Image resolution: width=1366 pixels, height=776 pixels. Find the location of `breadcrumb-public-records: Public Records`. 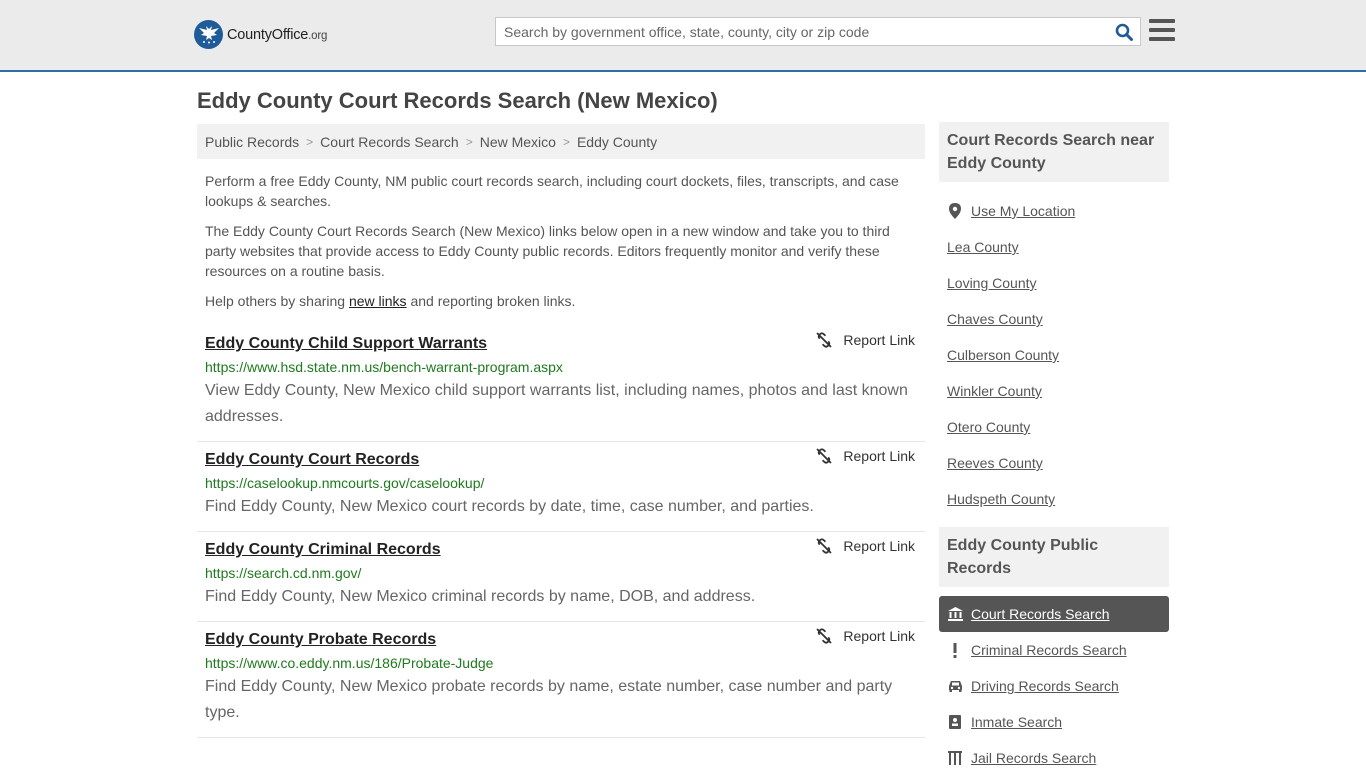

breadcrumb-public-records: Public Records is located at coordinates (252, 142).